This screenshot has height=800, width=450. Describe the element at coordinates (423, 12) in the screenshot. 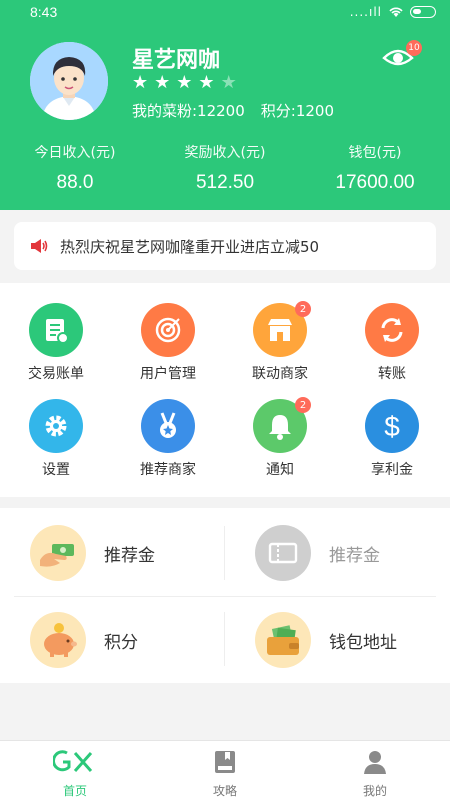

I see `battery-icon` at that location.